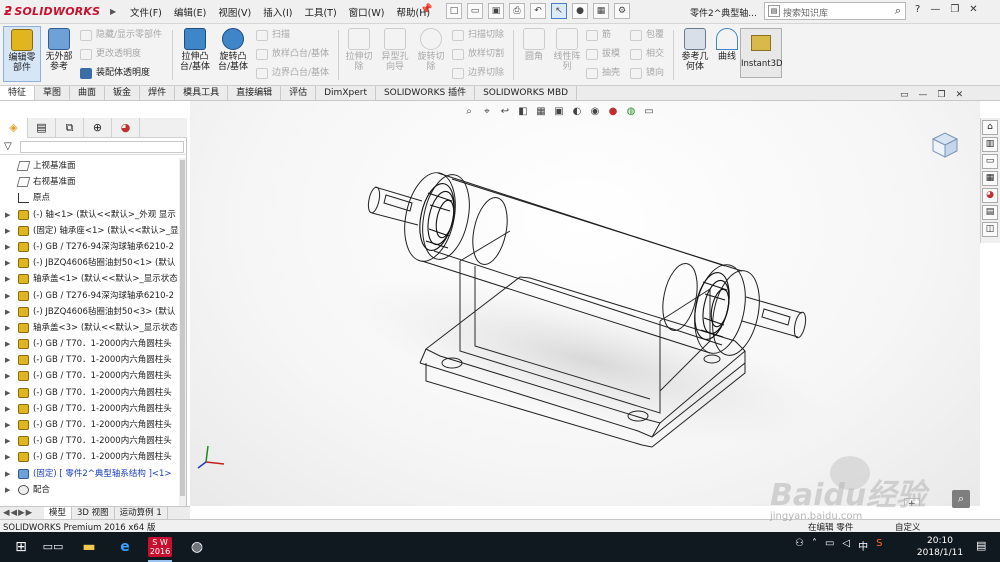 Image resolution: width=1000 pixels, height=562 pixels. I want to click on document-minimize-icon: —, so click(923, 95).